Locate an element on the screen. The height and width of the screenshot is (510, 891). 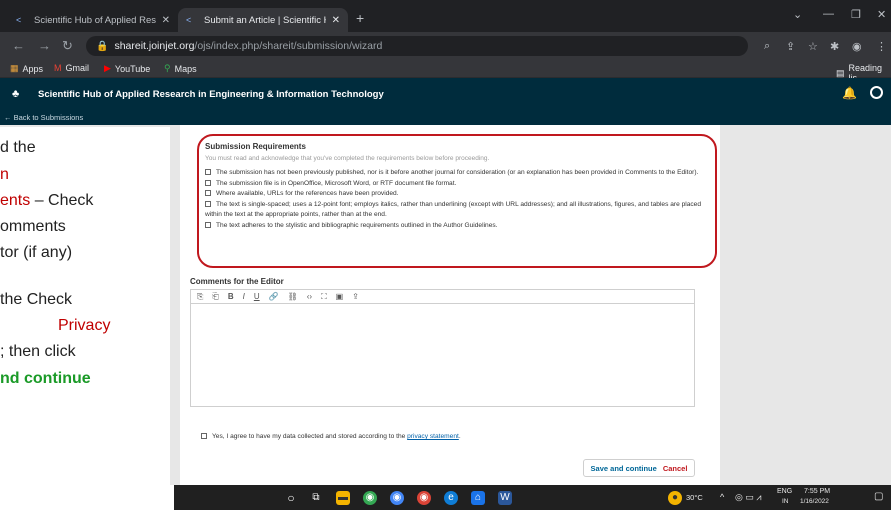
bookmark-maps: ⚲ Maps is located at coordinates (180, 68).